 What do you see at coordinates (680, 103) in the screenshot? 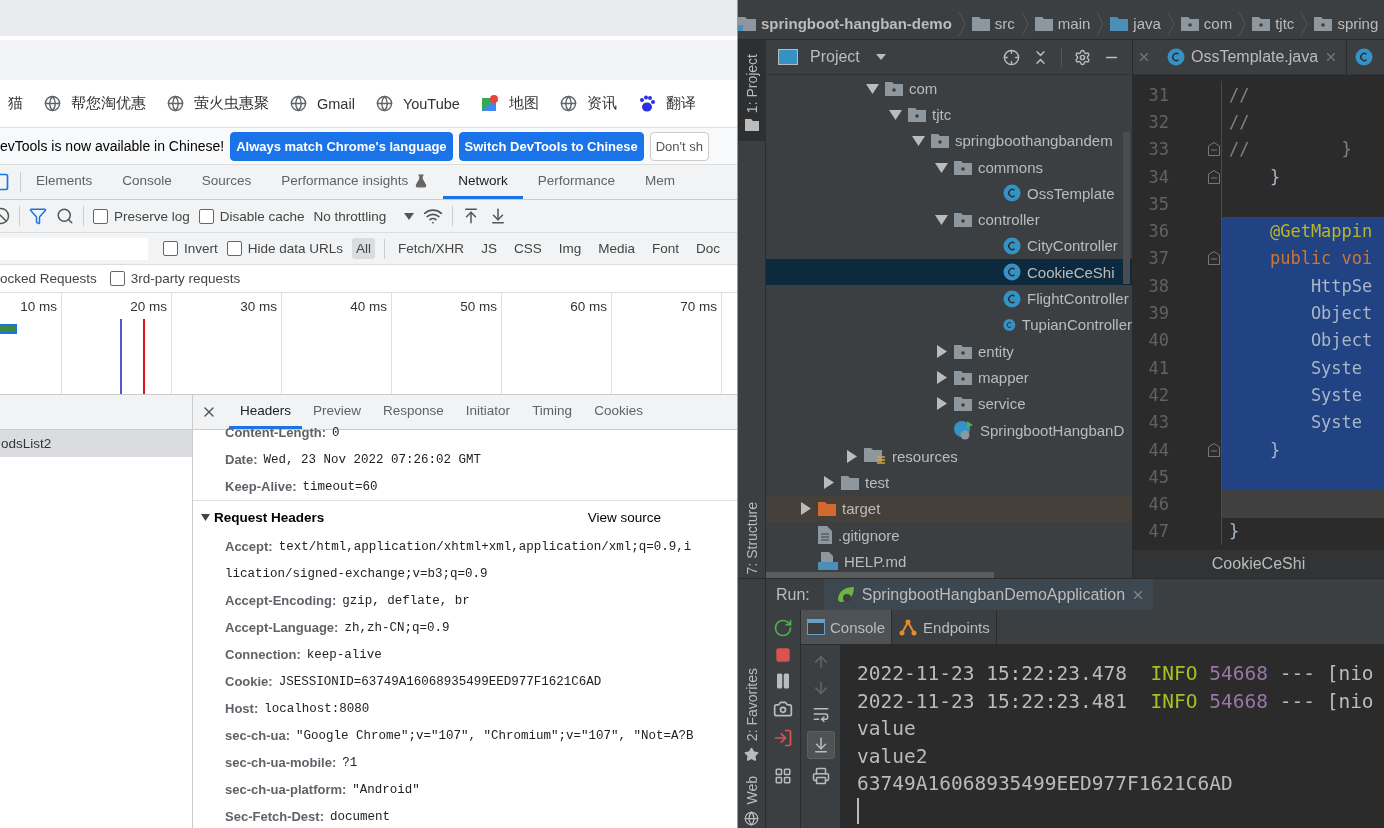
I see `bookmark-link: 翻译` at bounding box center [680, 103].